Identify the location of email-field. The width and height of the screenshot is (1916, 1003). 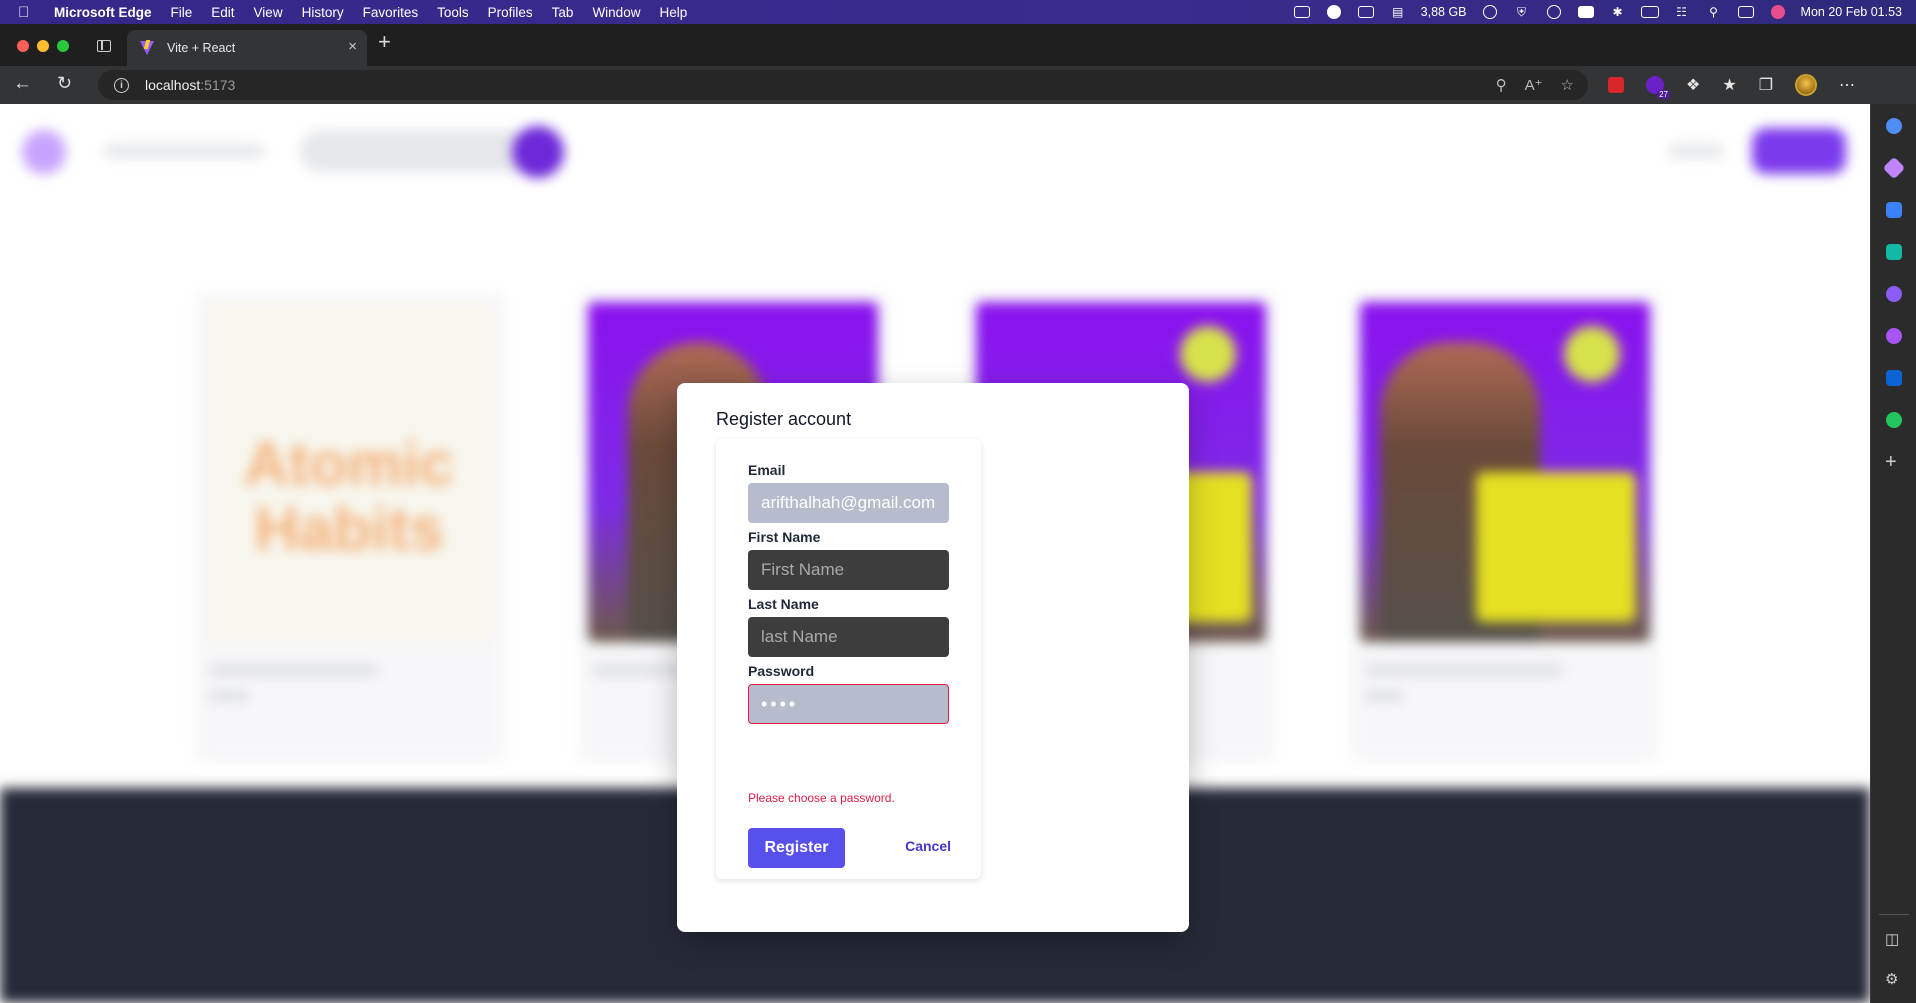
(848, 503).